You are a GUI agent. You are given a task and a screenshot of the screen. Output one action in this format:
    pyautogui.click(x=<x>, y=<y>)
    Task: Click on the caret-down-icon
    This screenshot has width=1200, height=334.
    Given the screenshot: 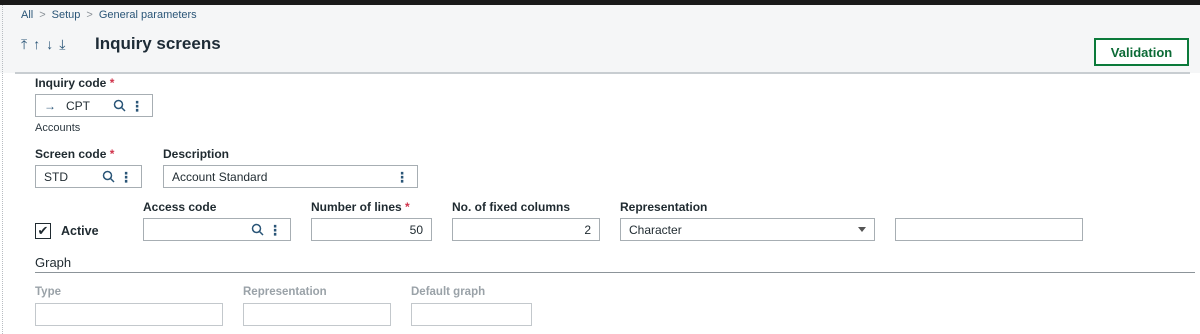 What is the action you would take?
    pyautogui.click(x=862, y=229)
    